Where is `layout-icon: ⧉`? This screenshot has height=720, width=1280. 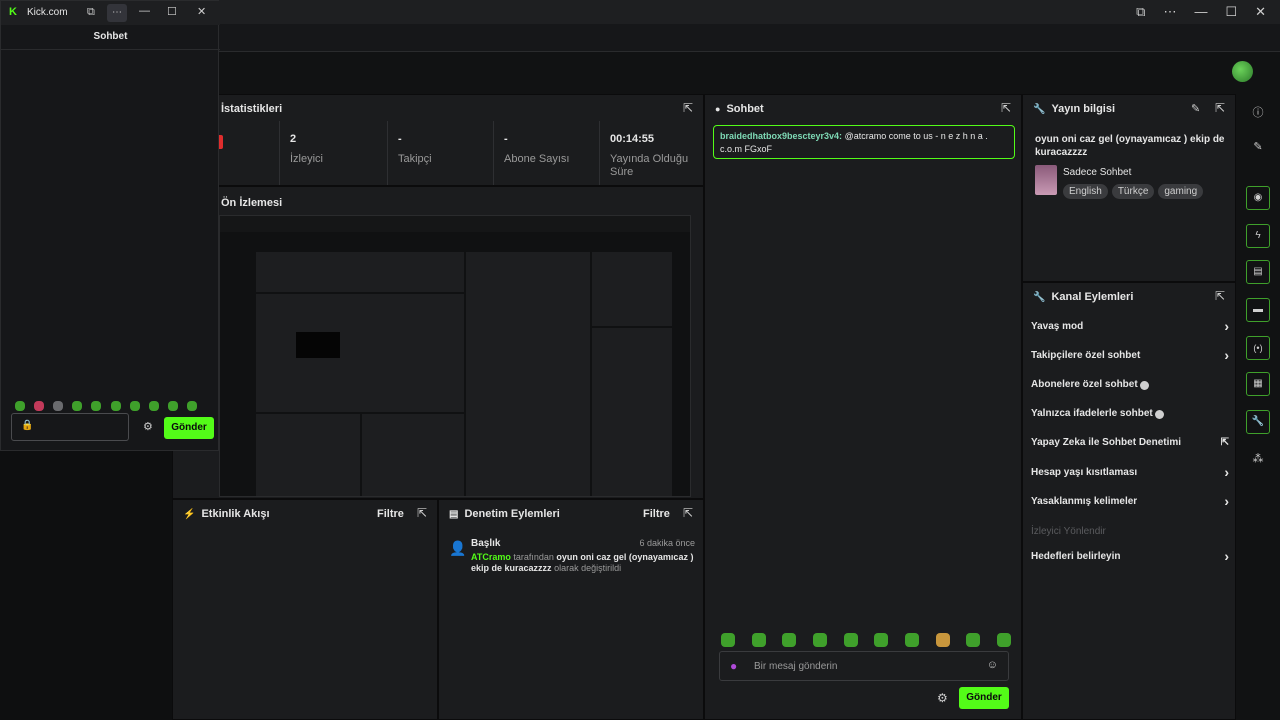
layout-icon: ⧉ is located at coordinates (1140, 12).